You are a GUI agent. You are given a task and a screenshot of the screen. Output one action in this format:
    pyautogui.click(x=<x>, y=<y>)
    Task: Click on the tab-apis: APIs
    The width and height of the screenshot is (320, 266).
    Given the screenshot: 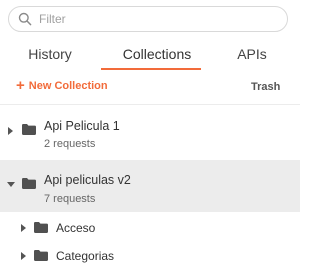 What is the action you would take?
    pyautogui.click(x=252, y=54)
    